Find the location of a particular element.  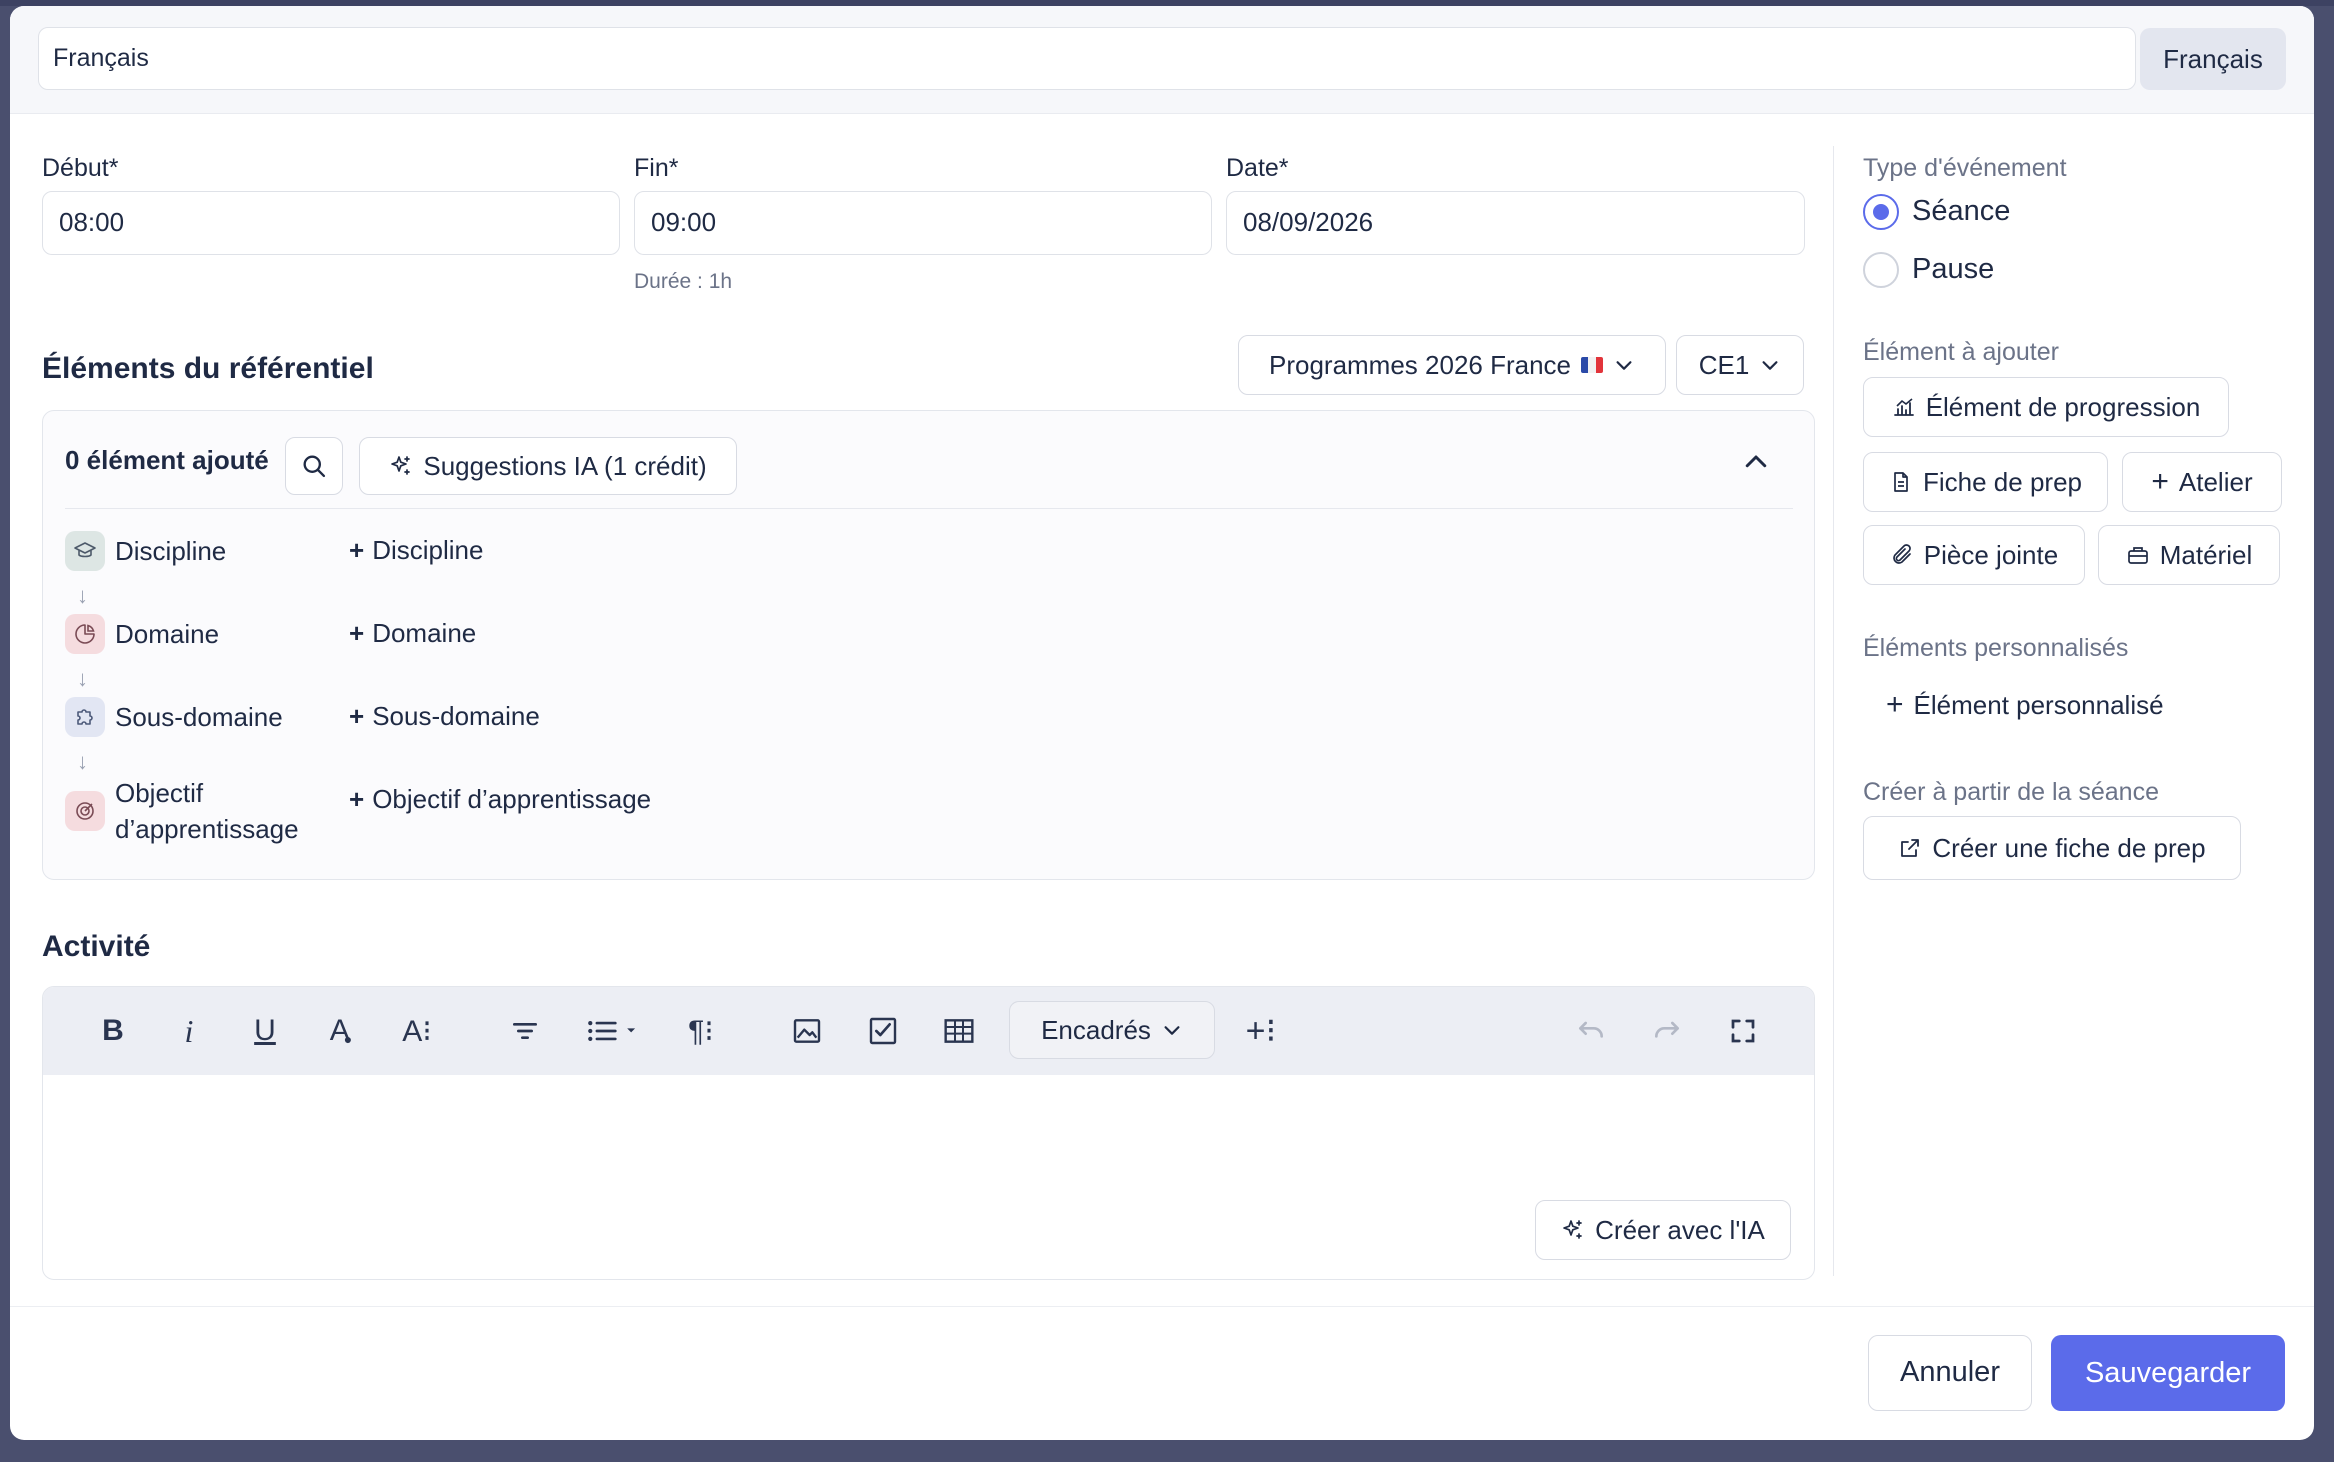

toolbox-icon is located at coordinates (2138, 555).